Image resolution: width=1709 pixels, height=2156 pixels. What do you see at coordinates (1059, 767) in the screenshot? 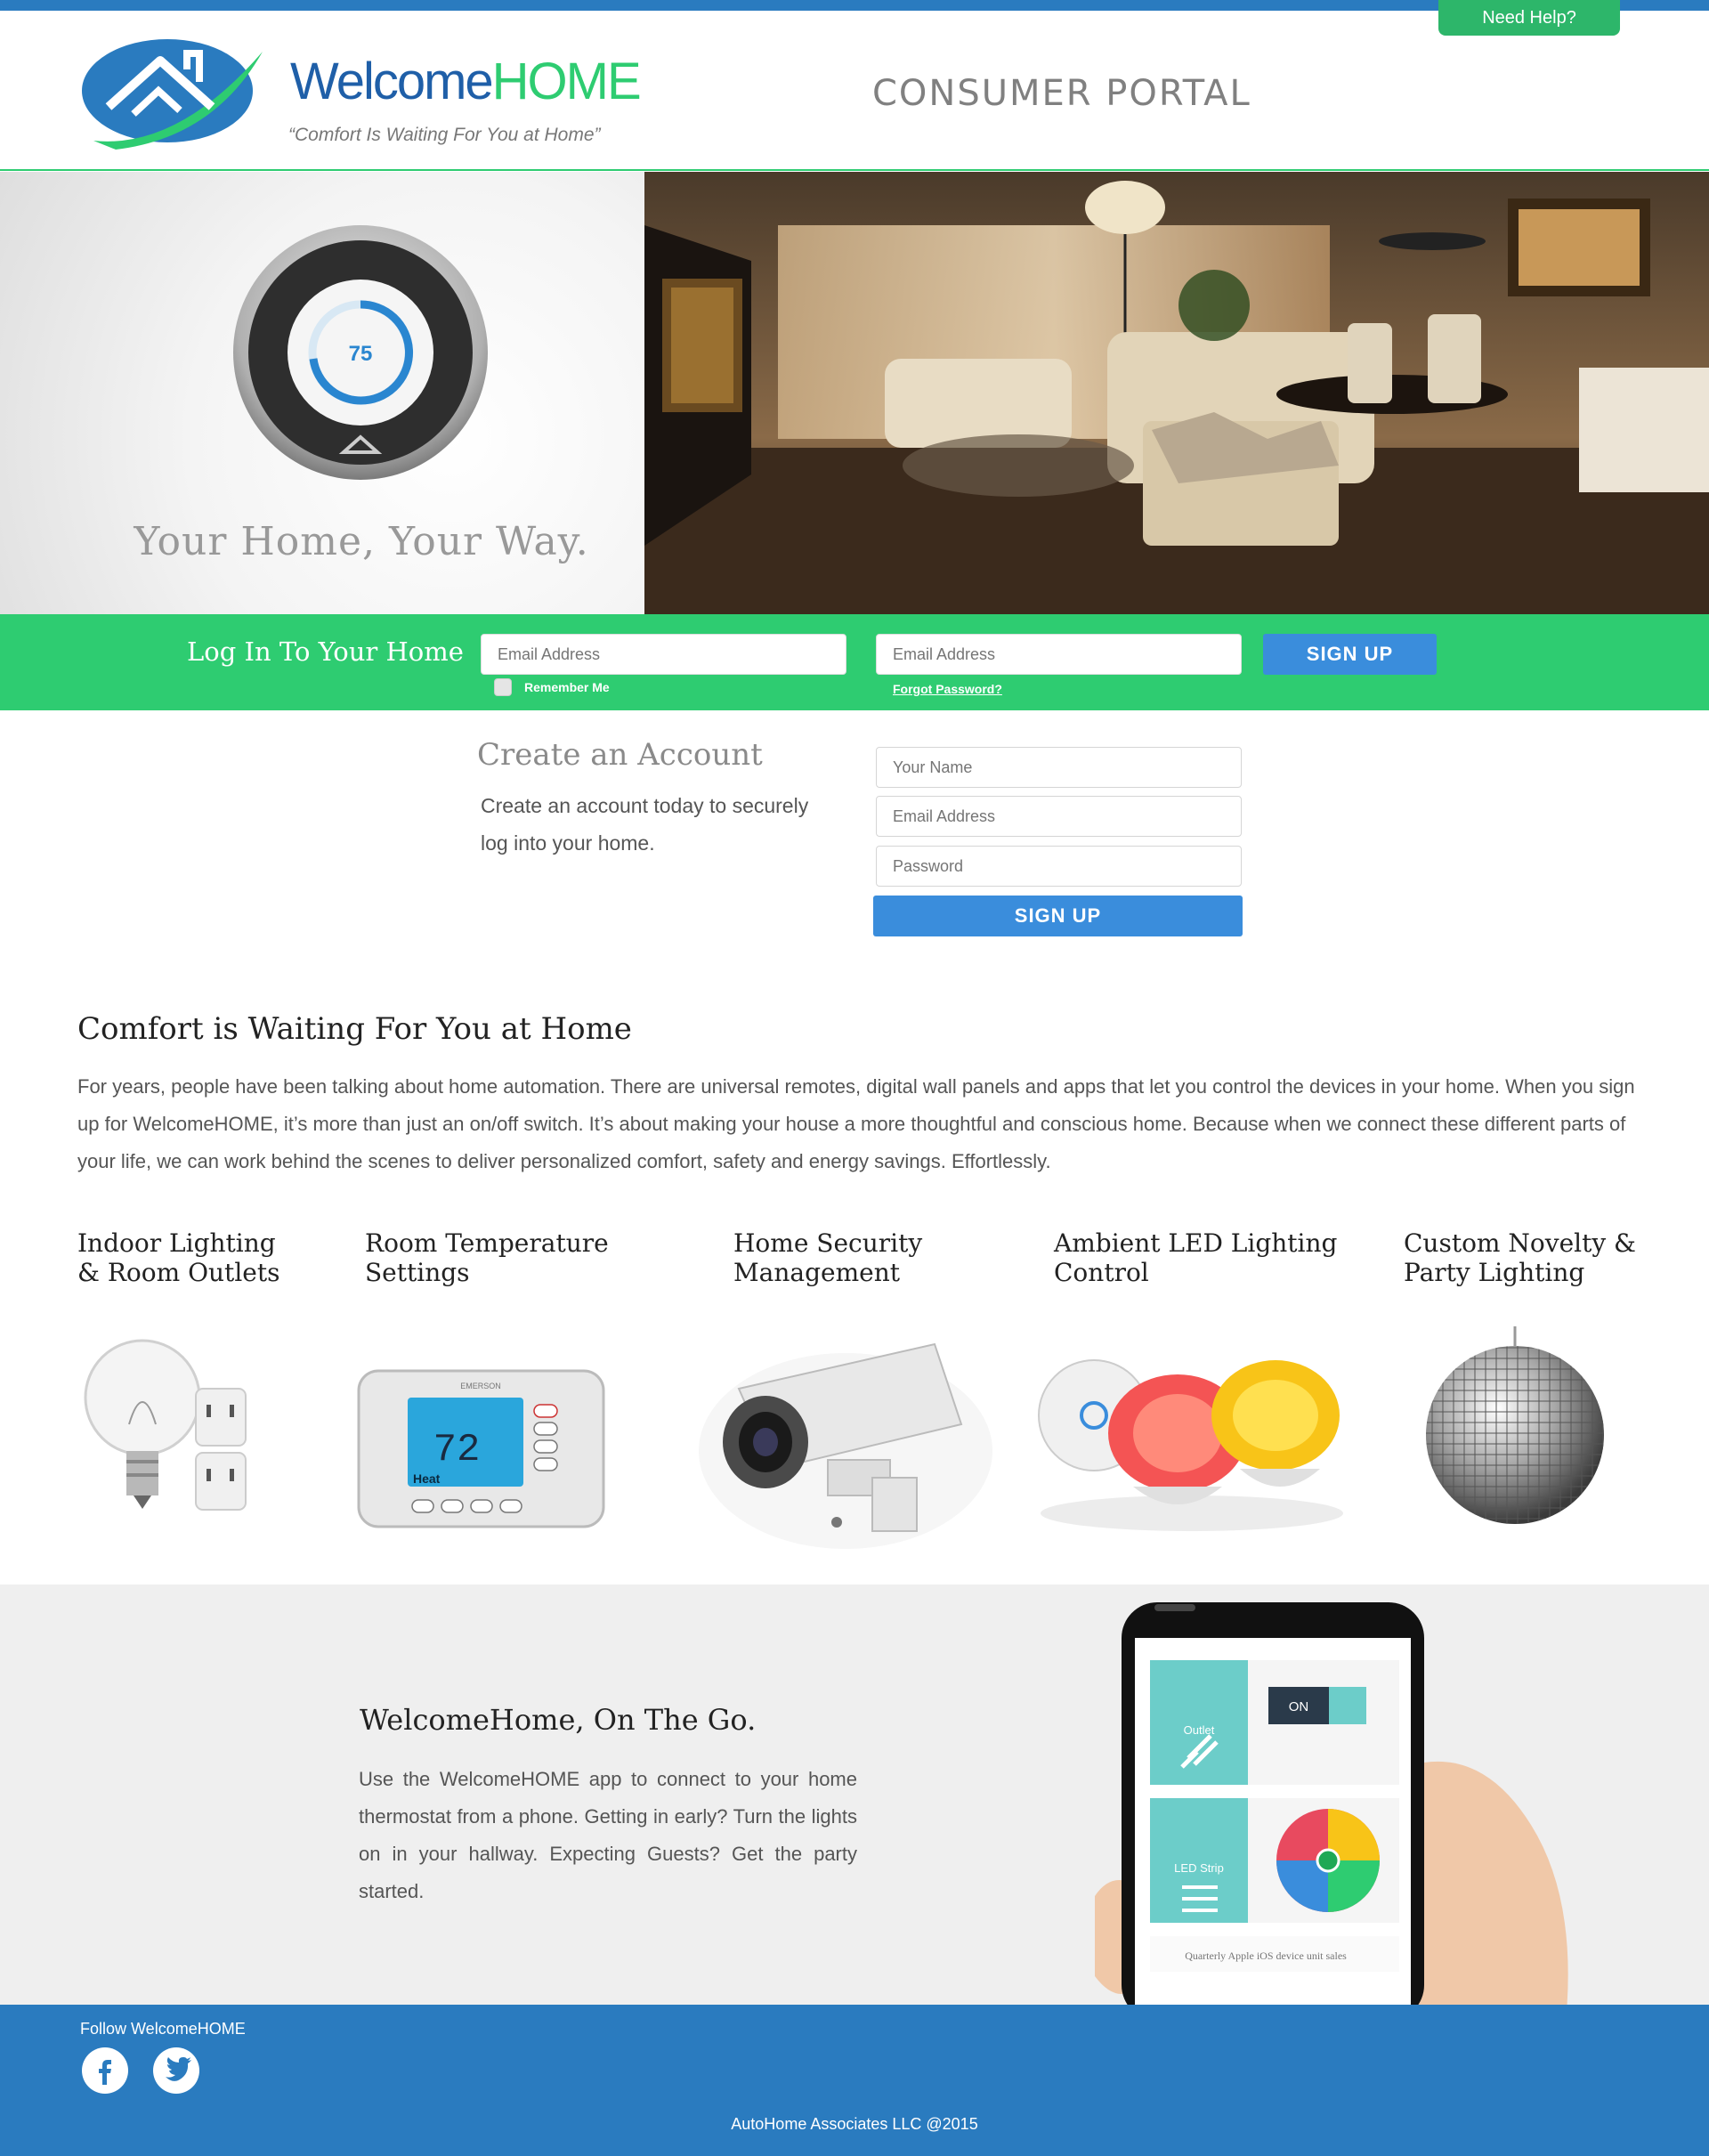
I see `signup-name-input` at bounding box center [1059, 767].